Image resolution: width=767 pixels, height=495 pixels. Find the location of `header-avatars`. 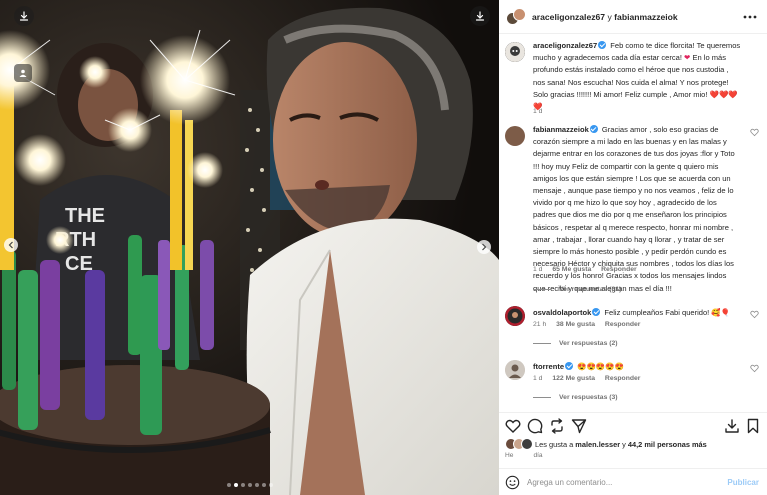

header-avatars is located at coordinates (516, 17).